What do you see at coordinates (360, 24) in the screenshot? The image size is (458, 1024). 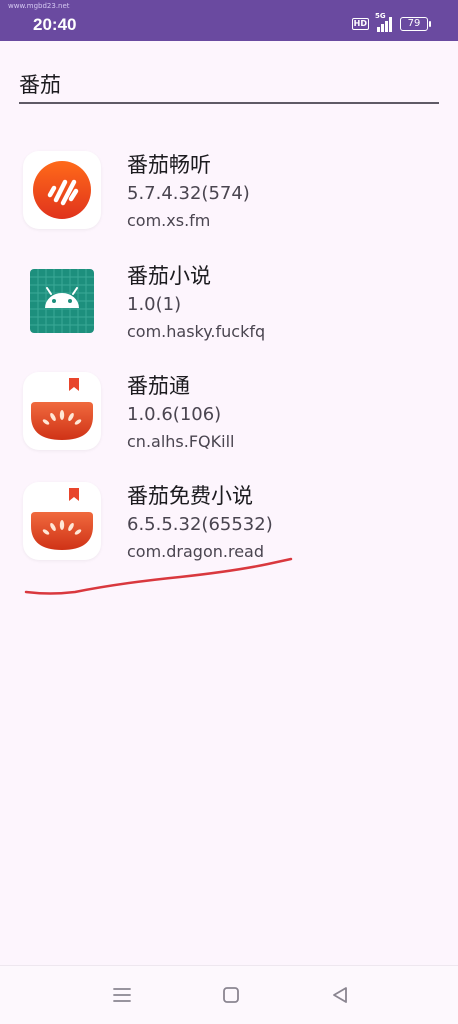 I see `hd-icon: HD` at bounding box center [360, 24].